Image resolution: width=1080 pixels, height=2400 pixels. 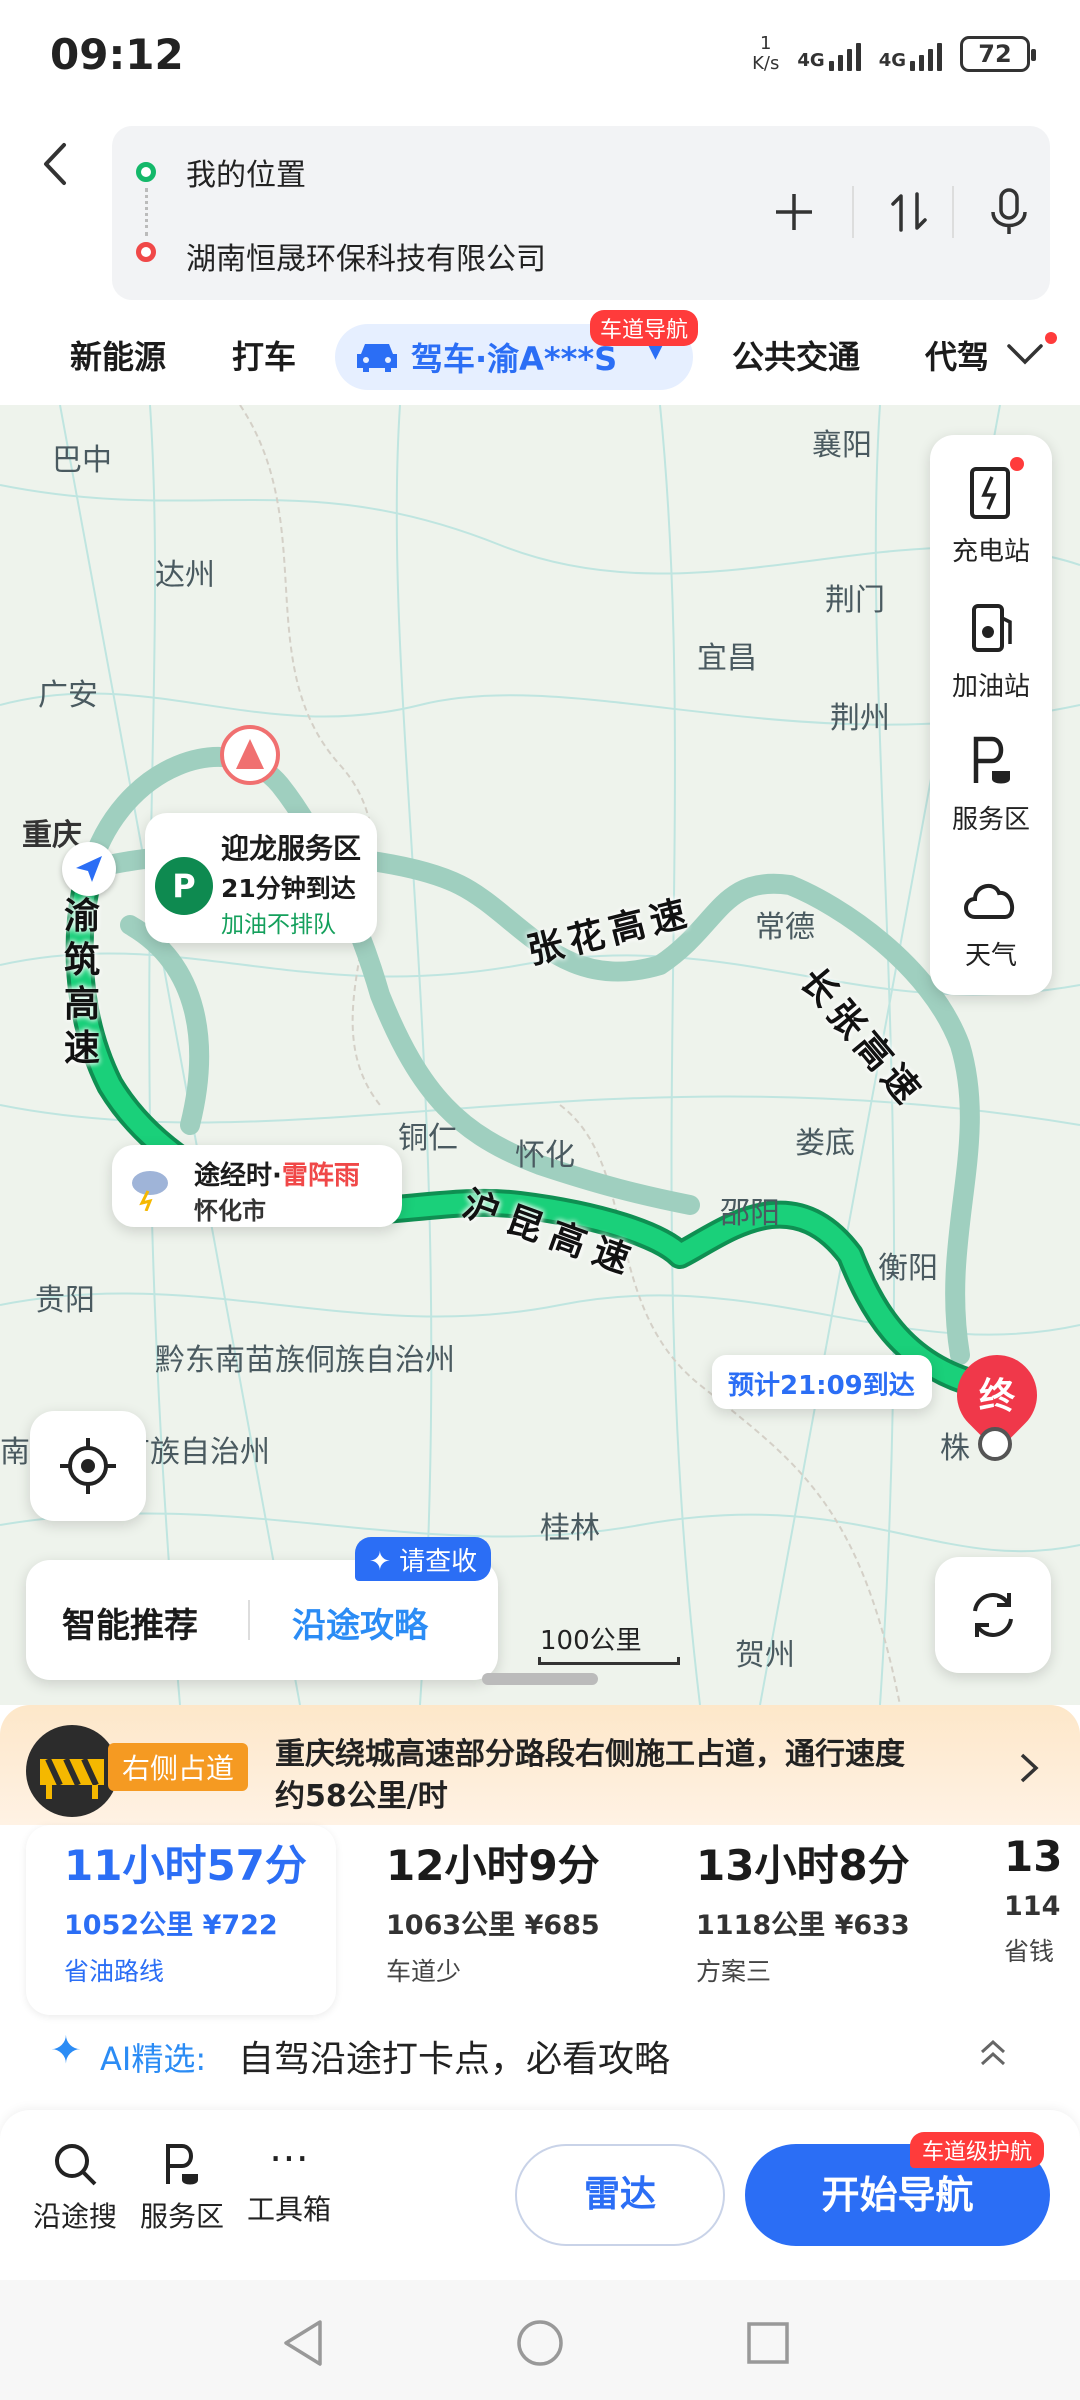 I want to click on weather-button: 天气, so click(x=991, y=923).